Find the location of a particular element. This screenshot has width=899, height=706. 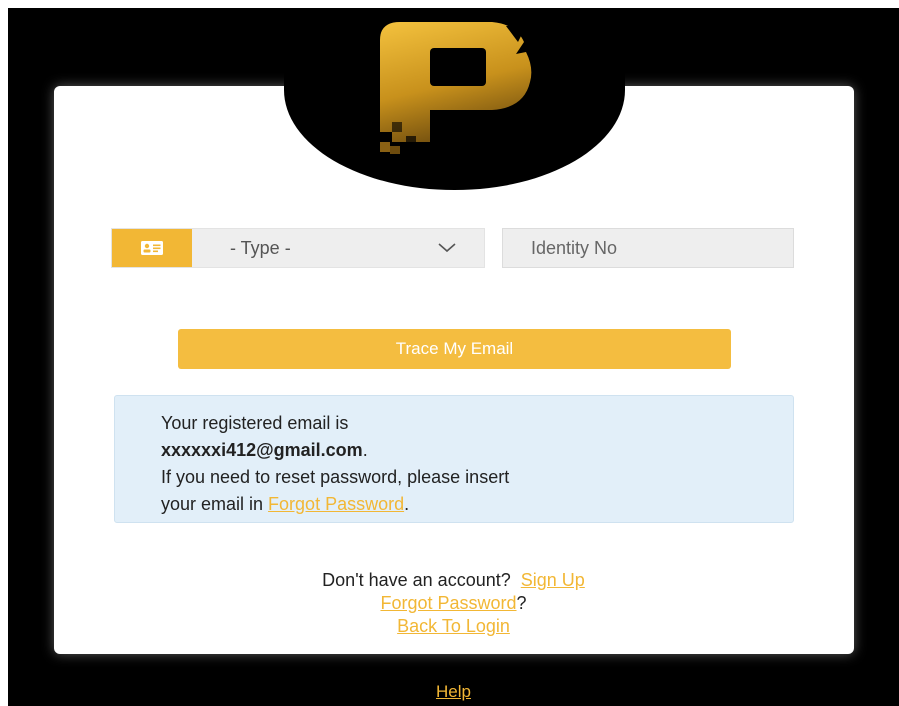

forgot-row: Forgot Password? is located at coordinates (449, 603).